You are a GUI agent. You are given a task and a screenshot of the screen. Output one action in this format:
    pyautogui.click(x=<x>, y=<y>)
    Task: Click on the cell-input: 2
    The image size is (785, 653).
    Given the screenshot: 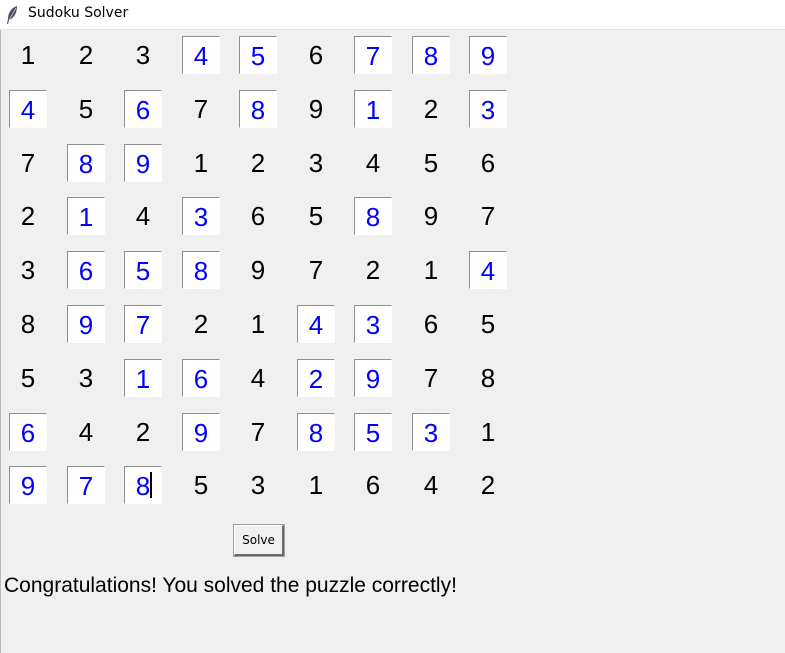 What is the action you would take?
    pyautogui.click(x=316, y=378)
    